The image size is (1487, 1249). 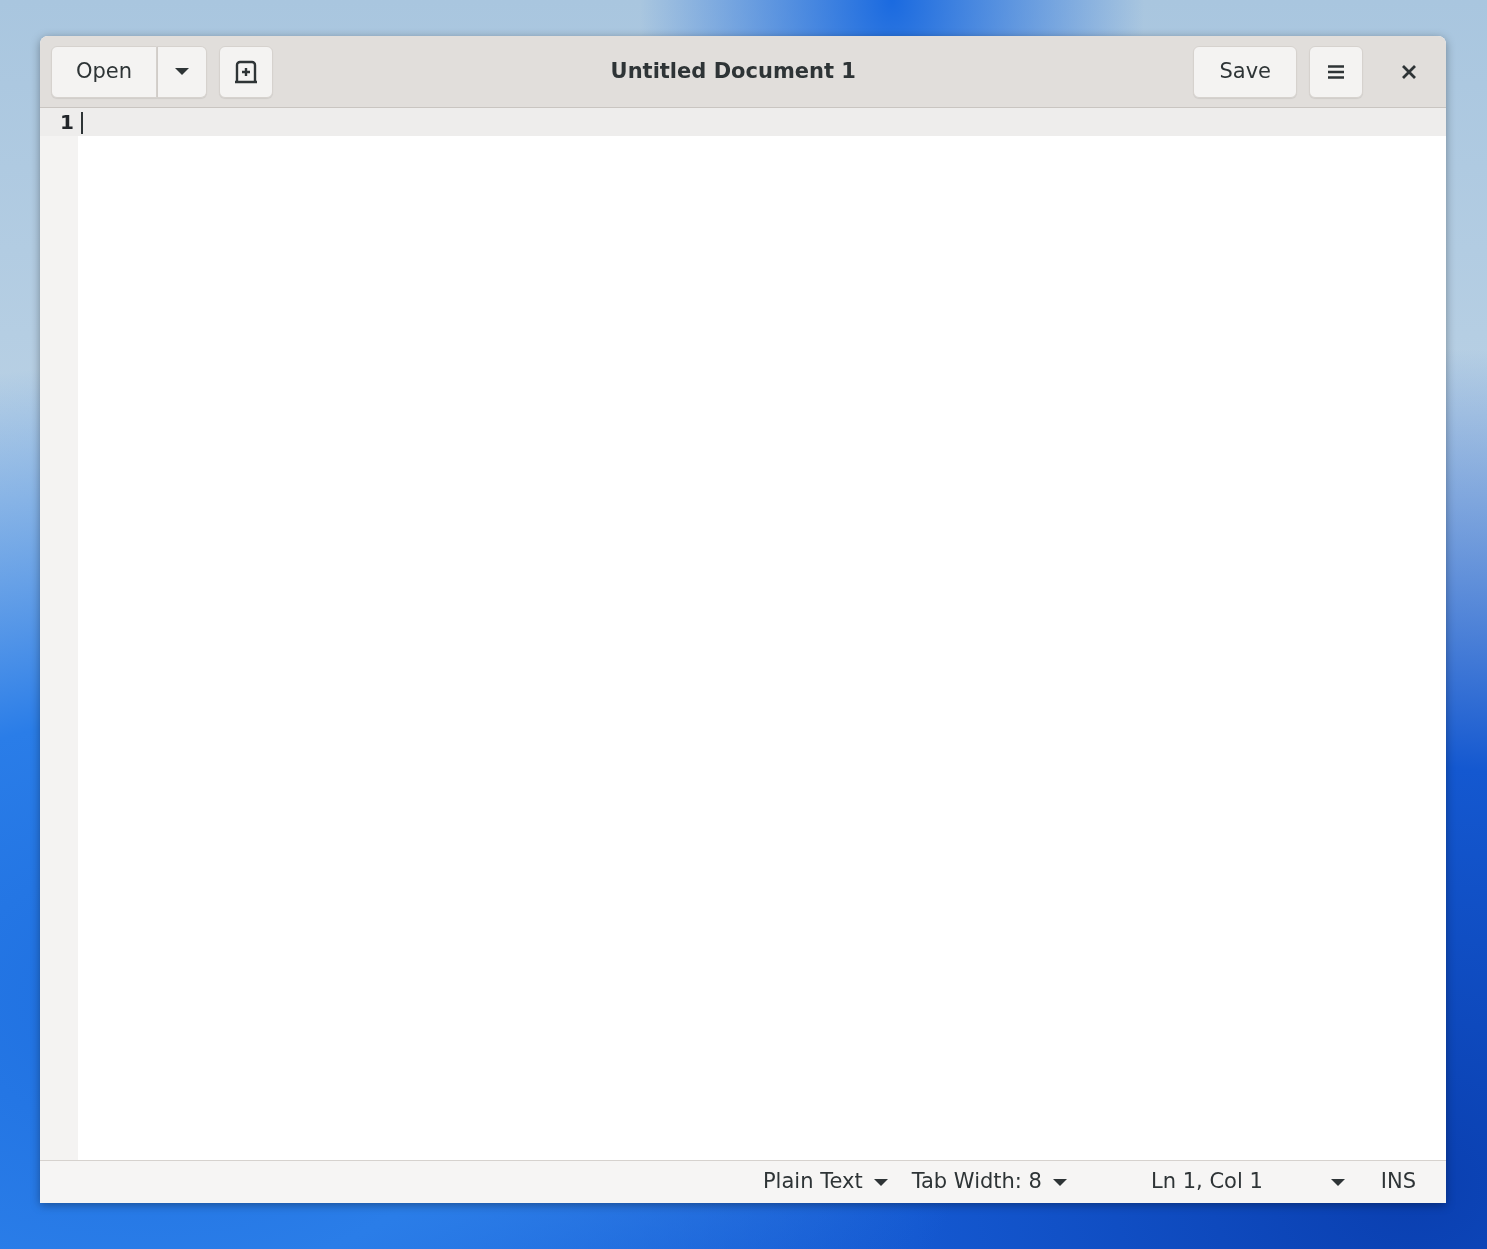 What do you see at coordinates (733, 71) in the screenshot?
I see `window-title: Untitled Document 1` at bounding box center [733, 71].